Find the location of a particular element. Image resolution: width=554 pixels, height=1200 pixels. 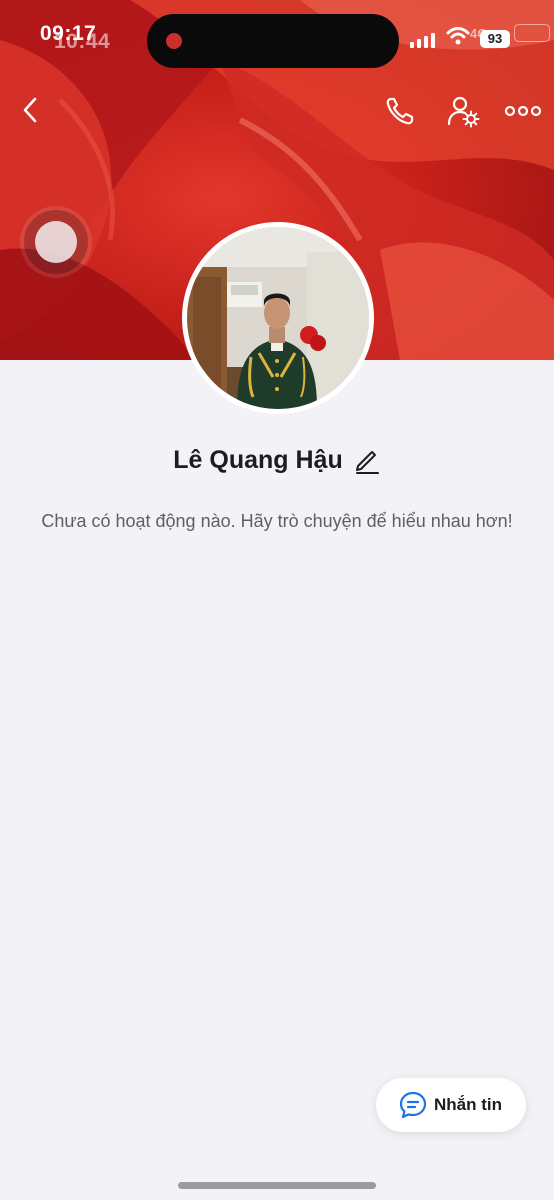

more-options-button is located at coordinates (523, 111).